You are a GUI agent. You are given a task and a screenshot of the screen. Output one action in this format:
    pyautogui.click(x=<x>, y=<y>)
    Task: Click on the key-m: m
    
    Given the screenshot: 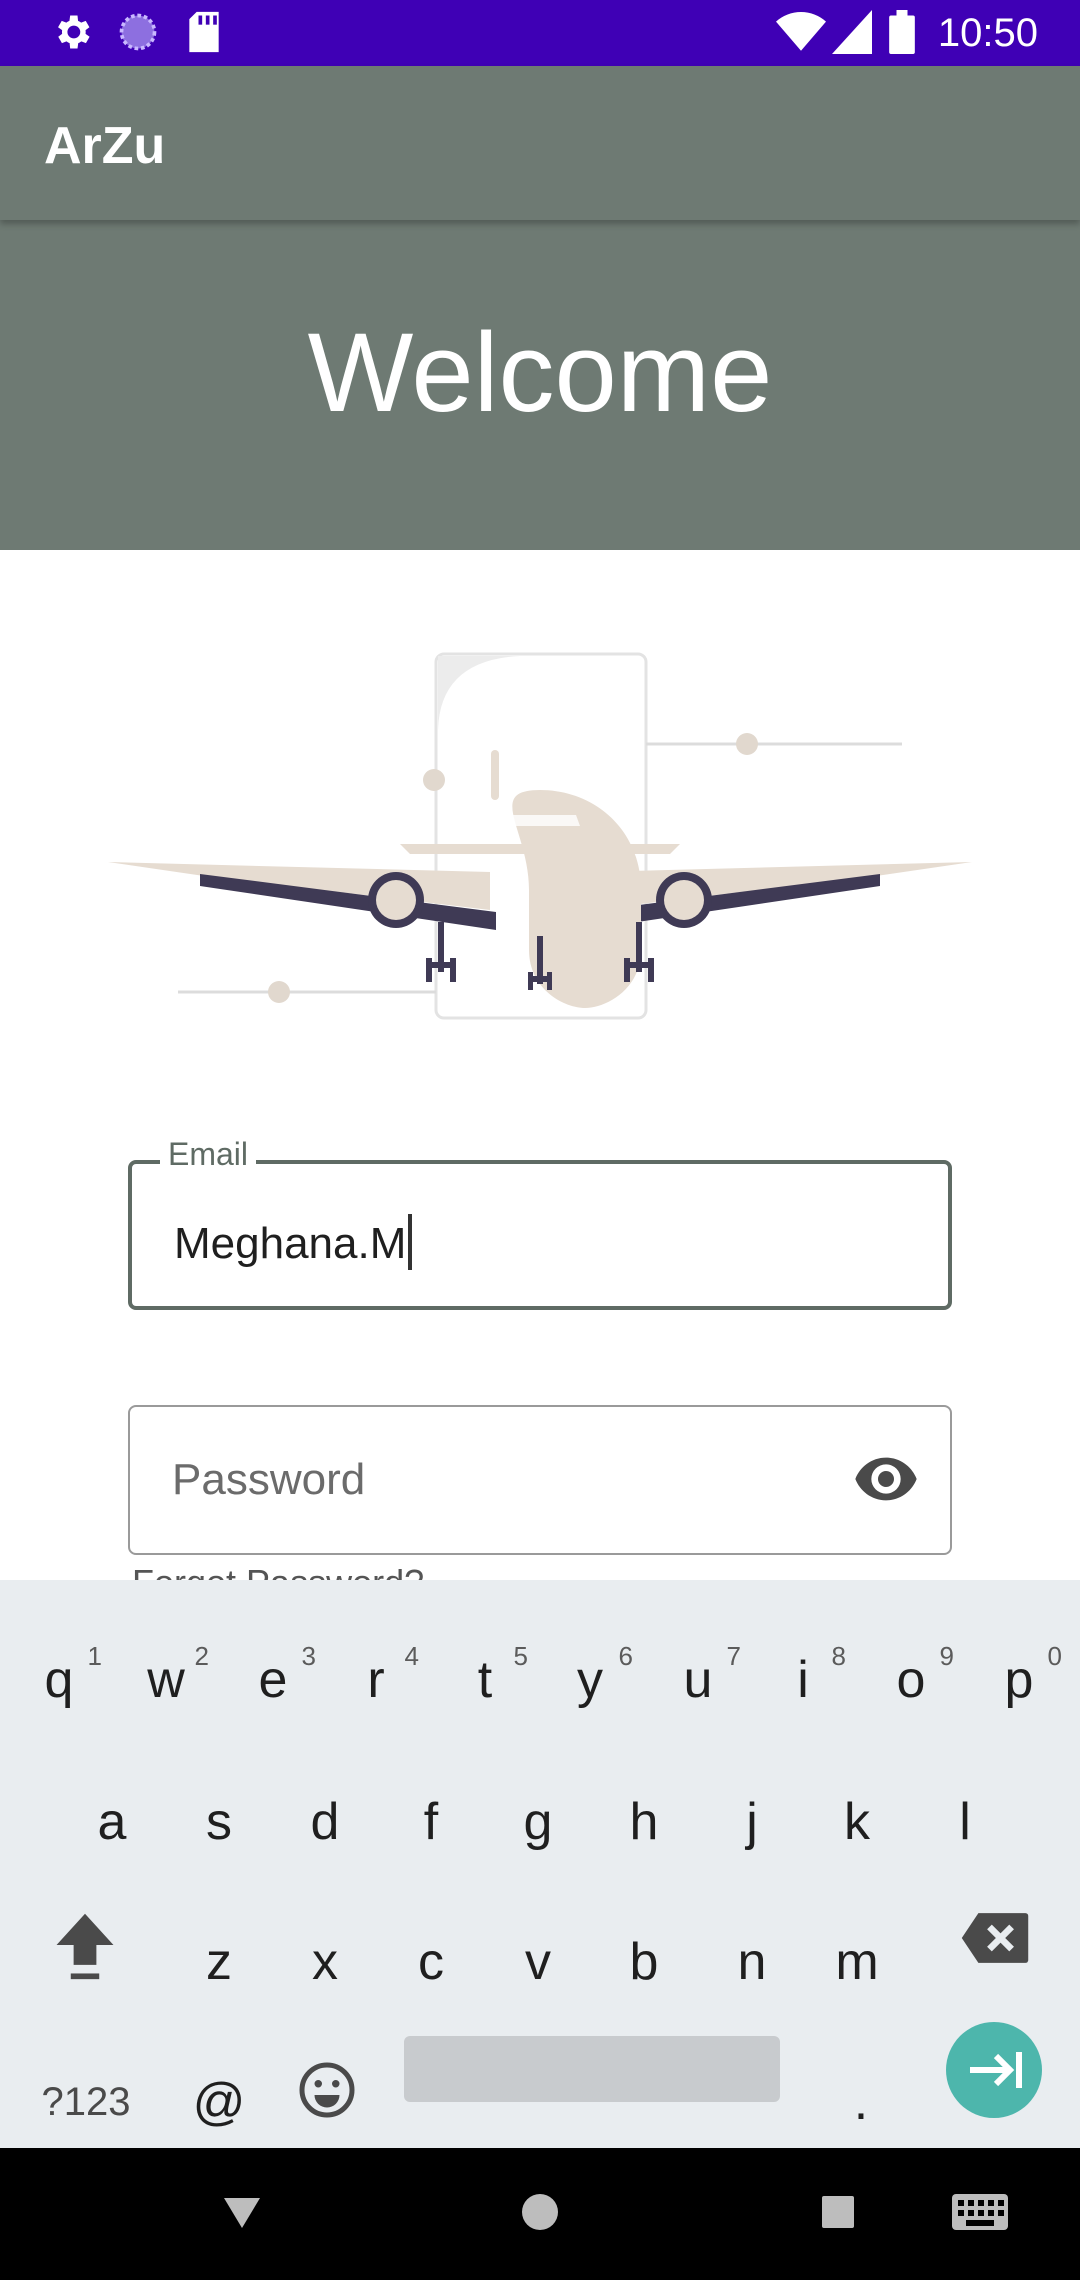 What is the action you would take?
    pyautogui.click(x=857, y=1962)
    